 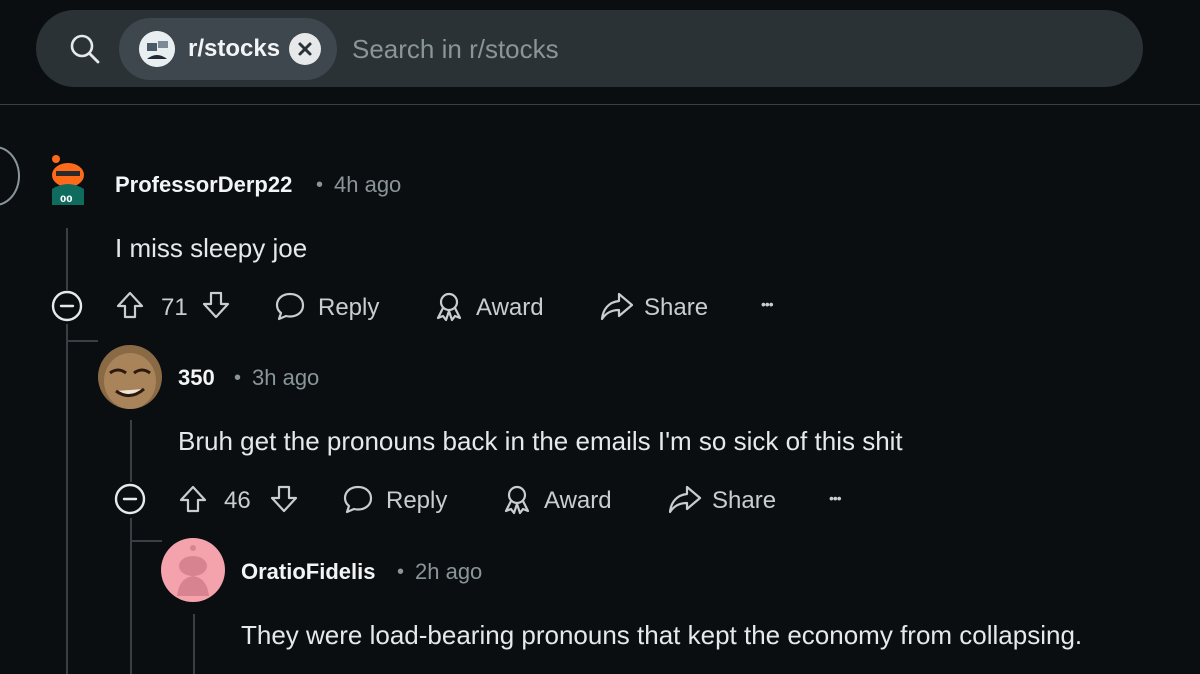 I want to click on comment-time: 3h ago, so click(x=285, y=378).